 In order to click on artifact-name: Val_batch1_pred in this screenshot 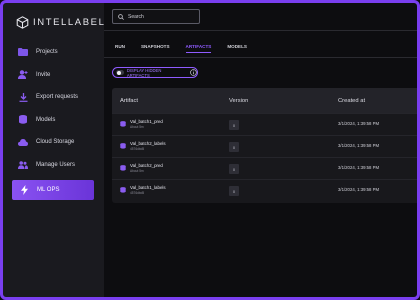, I will do `click(146, 121)`.